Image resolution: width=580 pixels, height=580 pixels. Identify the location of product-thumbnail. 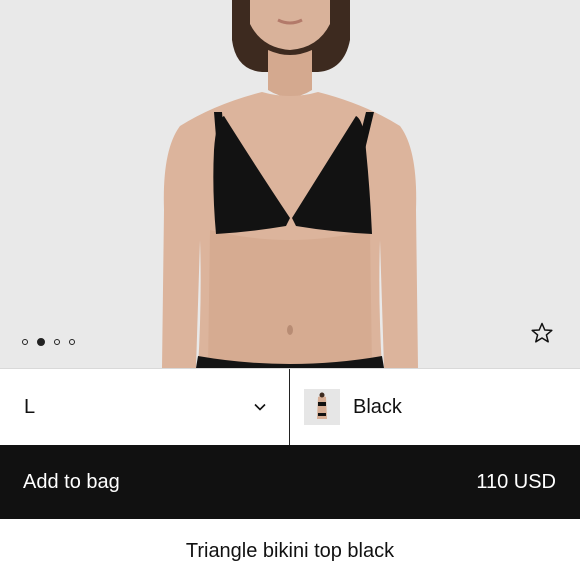
(322, 407).